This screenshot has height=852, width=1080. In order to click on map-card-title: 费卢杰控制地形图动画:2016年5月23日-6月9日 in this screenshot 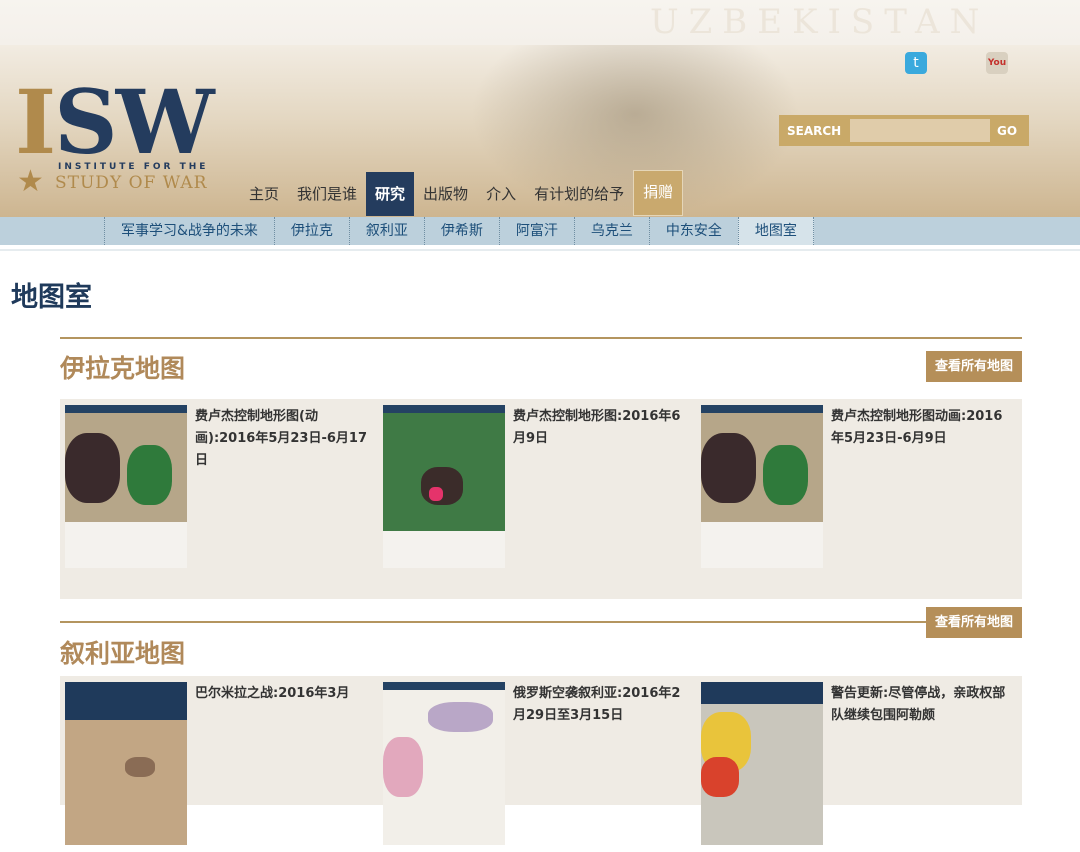, I will do `click(921, 428)`.